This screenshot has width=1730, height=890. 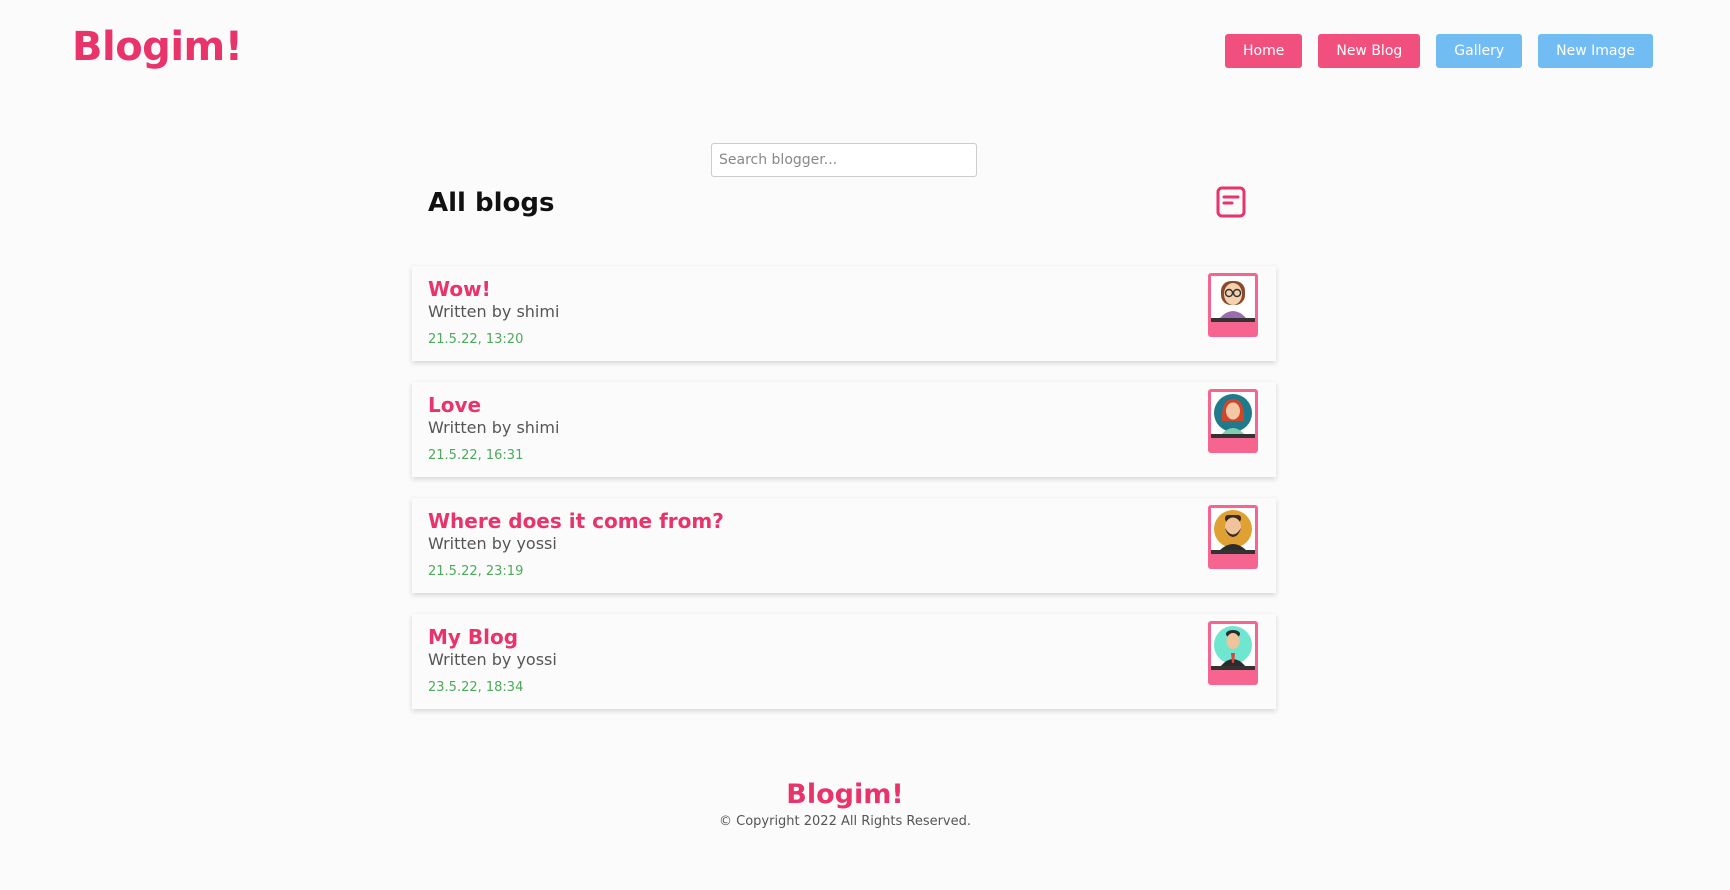 What do you see at coordinates (844, 521) in the screenshot?
I see `blog-title: Where does it come from?` at bounding box center [844, 521].